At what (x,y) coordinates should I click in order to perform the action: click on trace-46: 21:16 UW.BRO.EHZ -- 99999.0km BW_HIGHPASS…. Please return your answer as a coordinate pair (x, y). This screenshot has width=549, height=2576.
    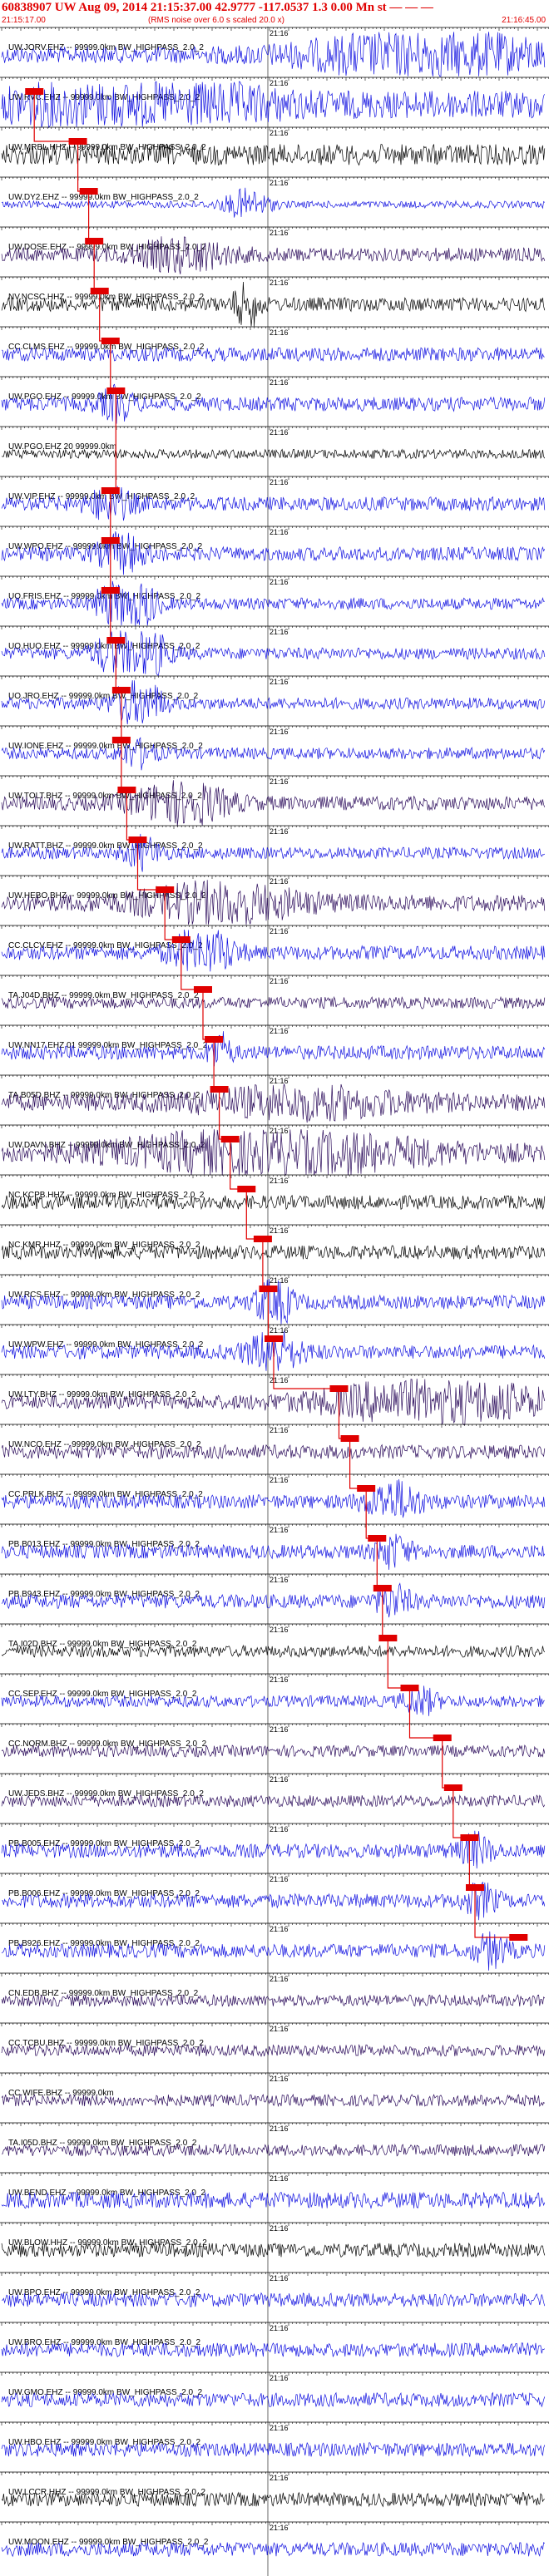
    Looking at the image, I should click on (274, 2340).